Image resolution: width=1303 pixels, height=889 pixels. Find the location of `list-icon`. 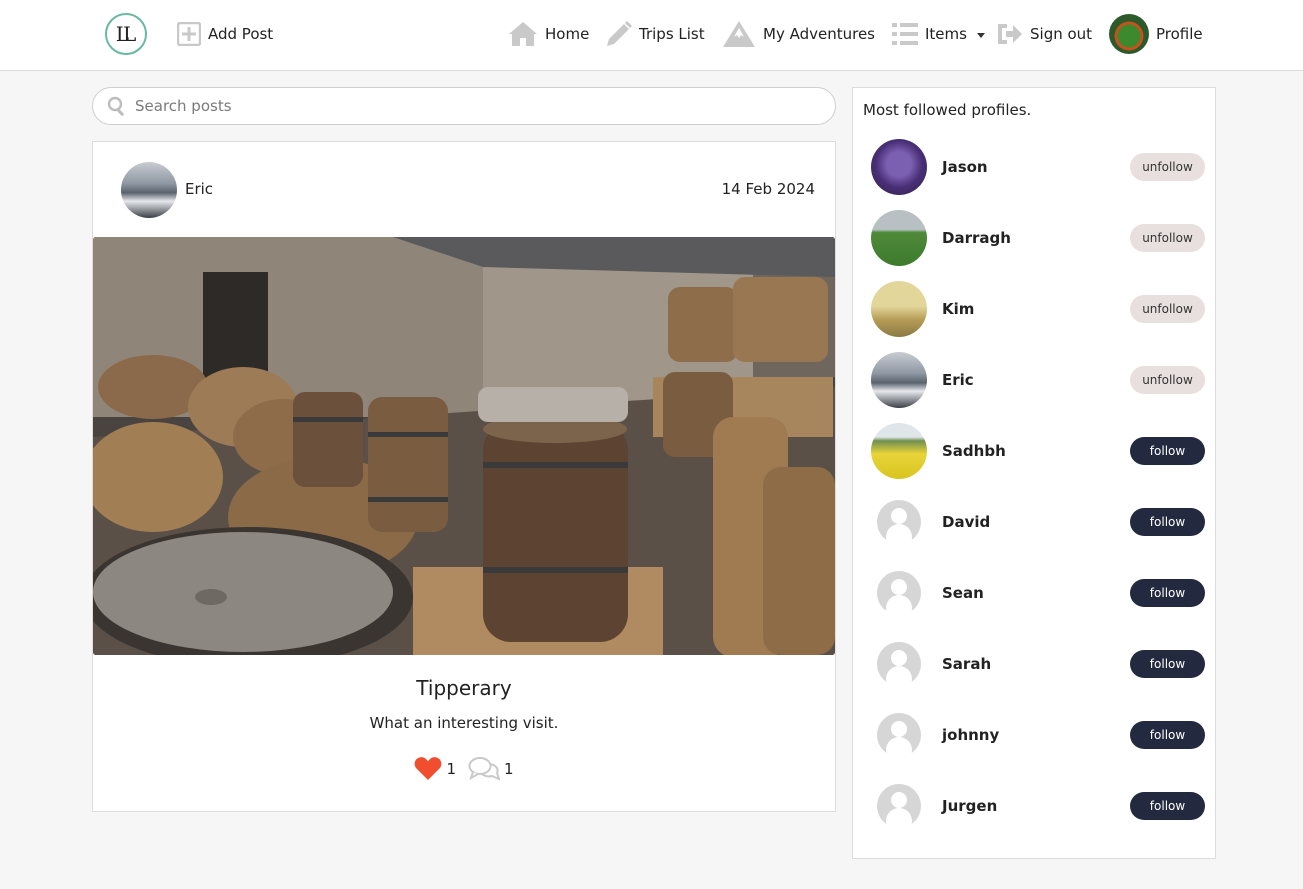

list-icon is located at coordinates (905, 34).